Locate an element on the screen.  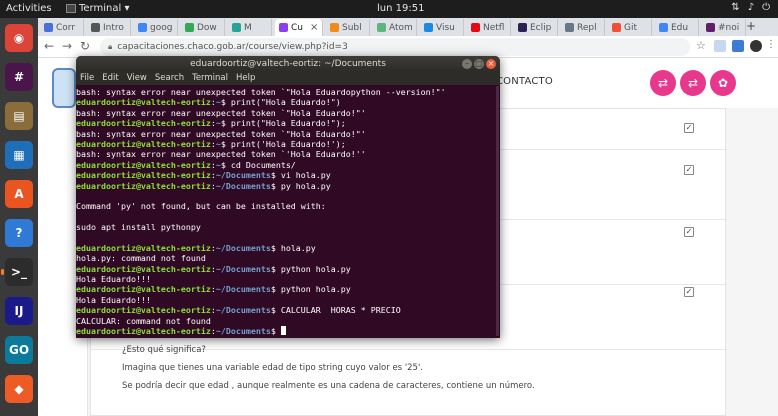
browser-tab: Subl is located at coordinates (348, 27).